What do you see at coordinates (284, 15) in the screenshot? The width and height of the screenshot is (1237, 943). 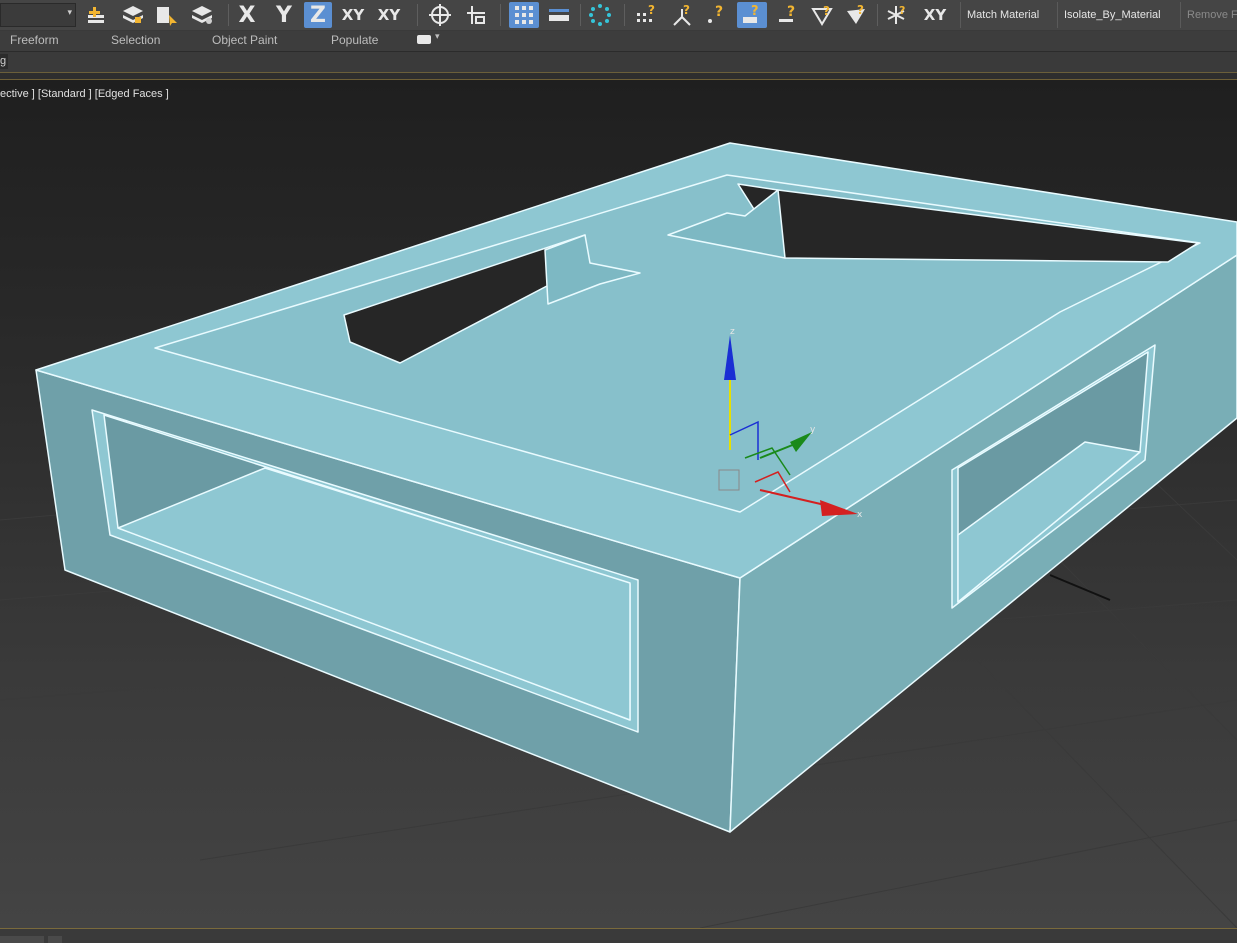 I see `constrain-y-button: Y` at bounding box center [284, 15].